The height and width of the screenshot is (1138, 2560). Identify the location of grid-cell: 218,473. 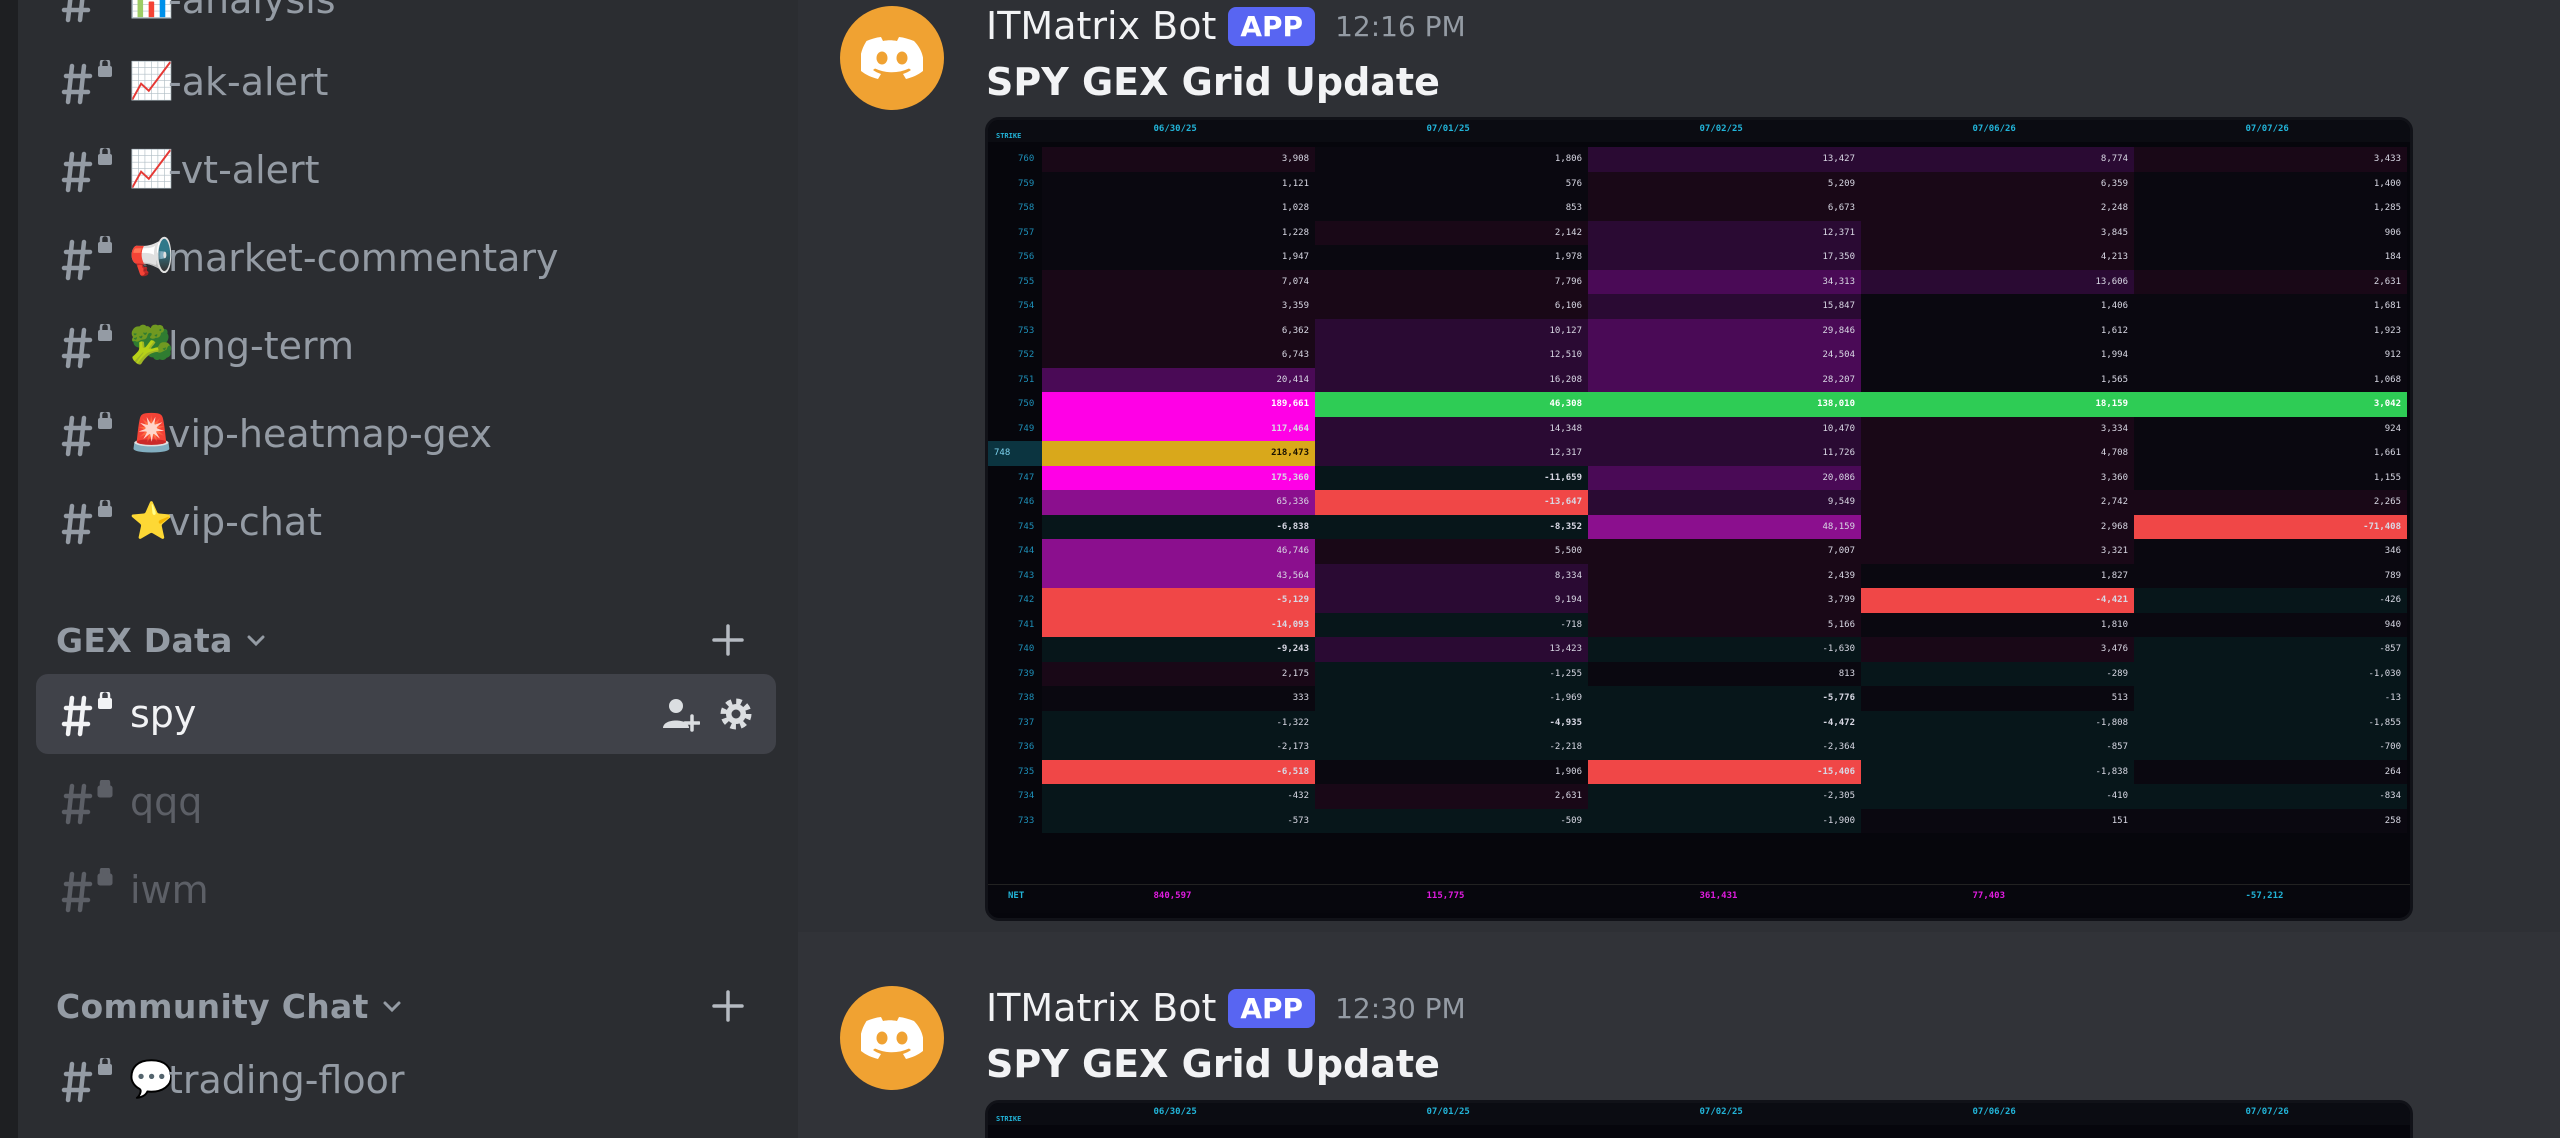
(1178, 453).